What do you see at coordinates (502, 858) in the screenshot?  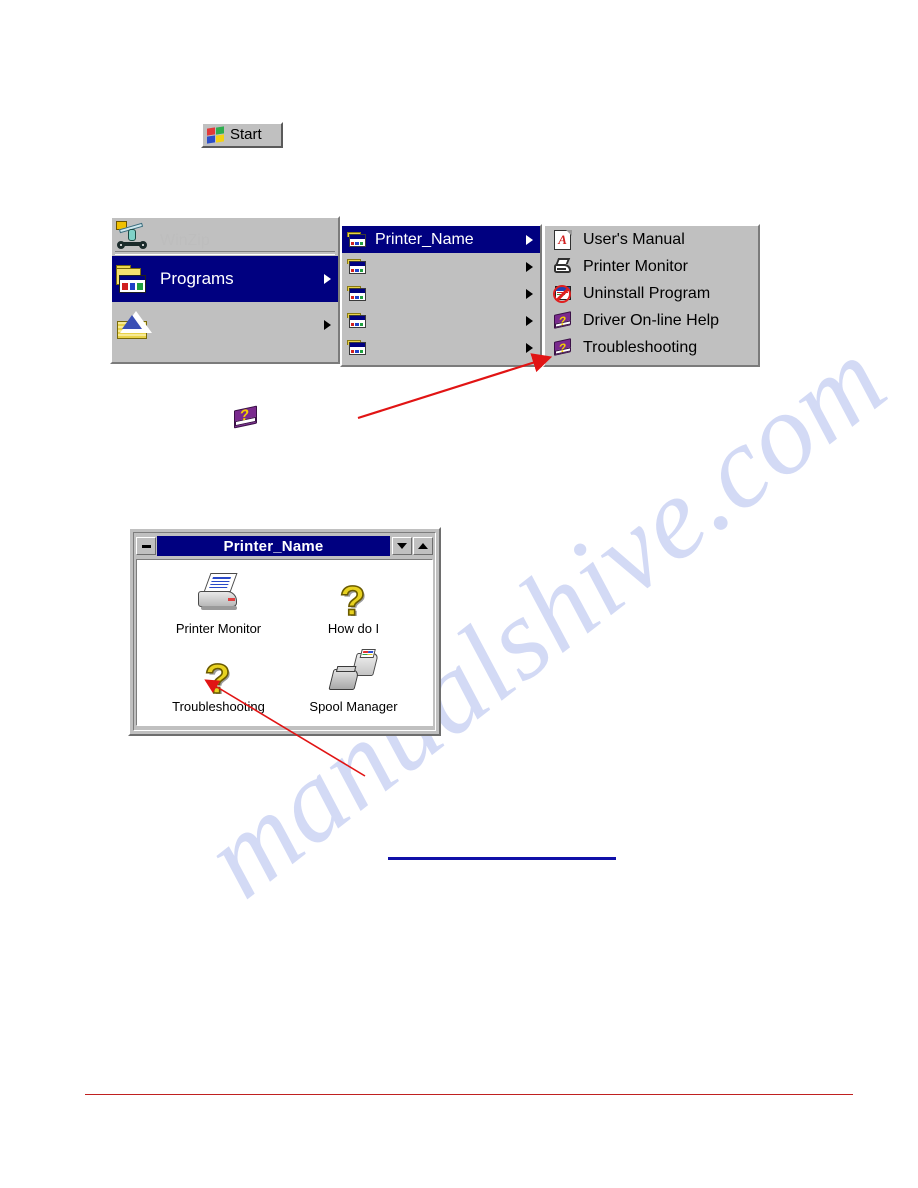 I see `blue-link-underline` at bounding box center [502, 858].